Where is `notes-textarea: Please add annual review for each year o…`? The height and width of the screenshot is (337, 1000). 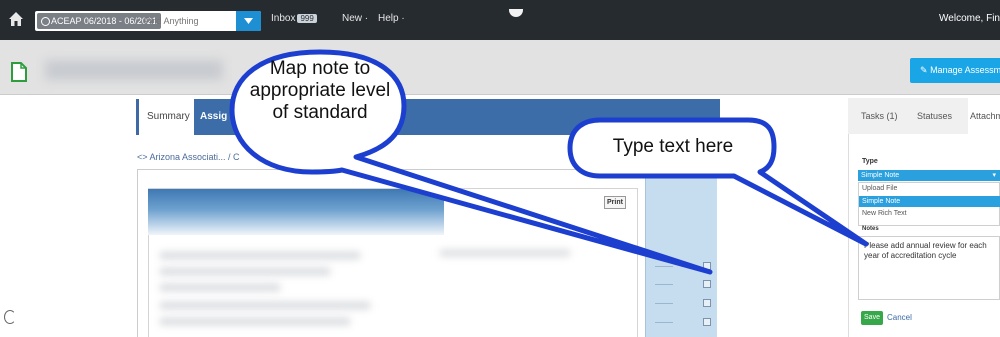
notes-textarea: Please add annual review for each year o… is located at coordinates (929, 268).